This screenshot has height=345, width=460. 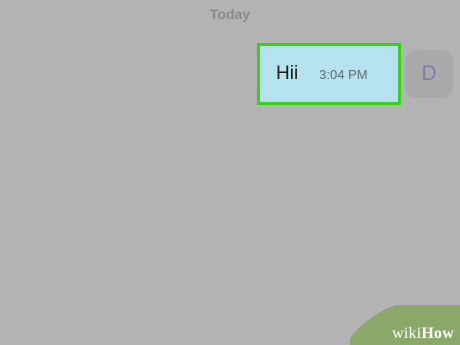 What do you see at coordinates (437, 333) in the screenshot?
I see `watermark-suffix: How` at bounding box center [437, 333].